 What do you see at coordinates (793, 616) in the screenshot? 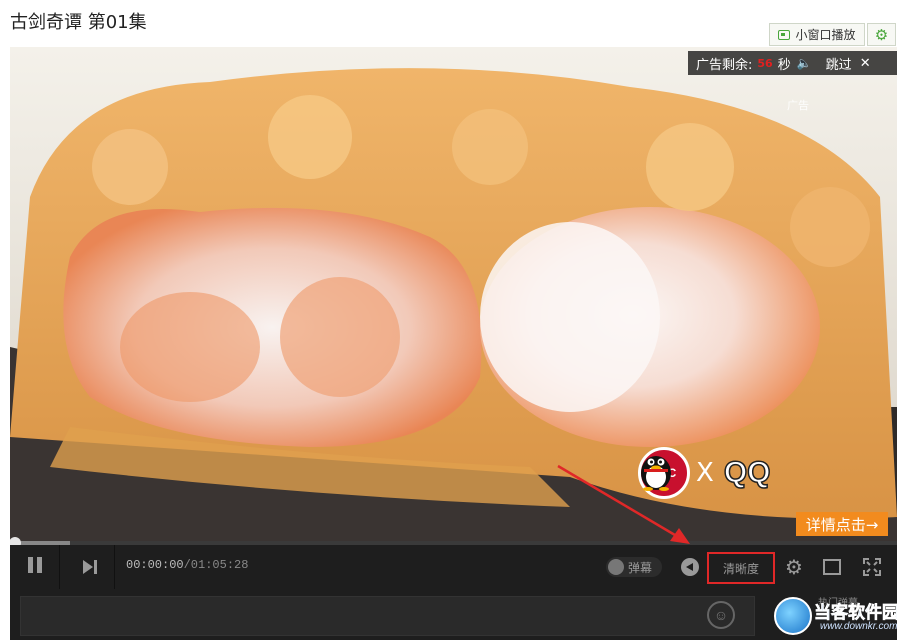
I see `watermark-logo-icon` at bounding box center [793, 616].